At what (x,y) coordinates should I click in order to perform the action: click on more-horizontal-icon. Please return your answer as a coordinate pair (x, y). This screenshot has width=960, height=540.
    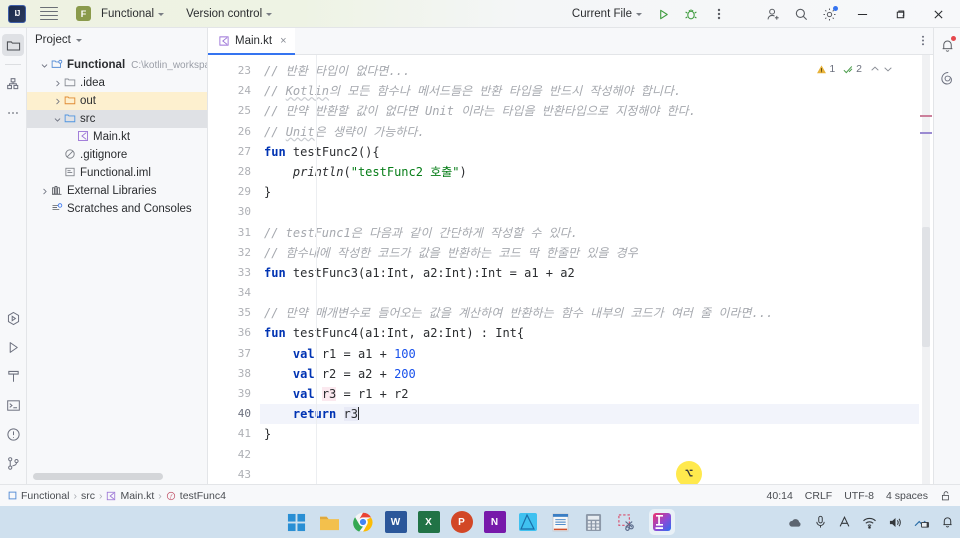
    Looking at the image, I should click on (13, 113).